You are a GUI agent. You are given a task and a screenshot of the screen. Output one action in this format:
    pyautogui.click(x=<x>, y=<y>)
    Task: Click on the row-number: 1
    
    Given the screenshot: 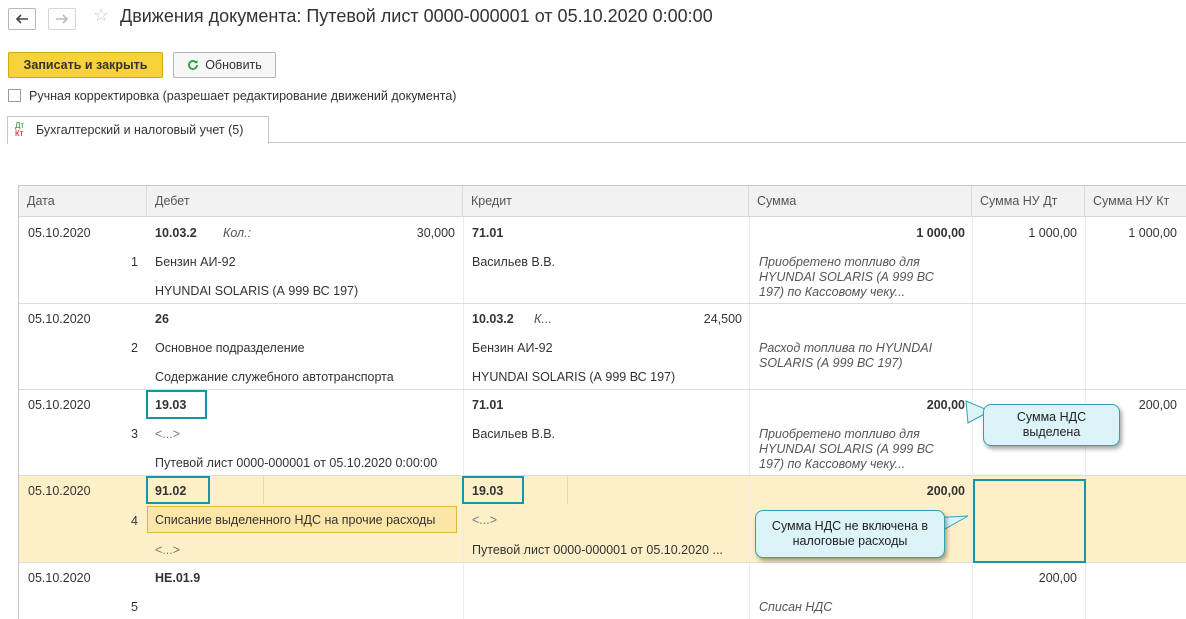 What is the action you would take?
    pyautogui.click(x=134, y=262)
    